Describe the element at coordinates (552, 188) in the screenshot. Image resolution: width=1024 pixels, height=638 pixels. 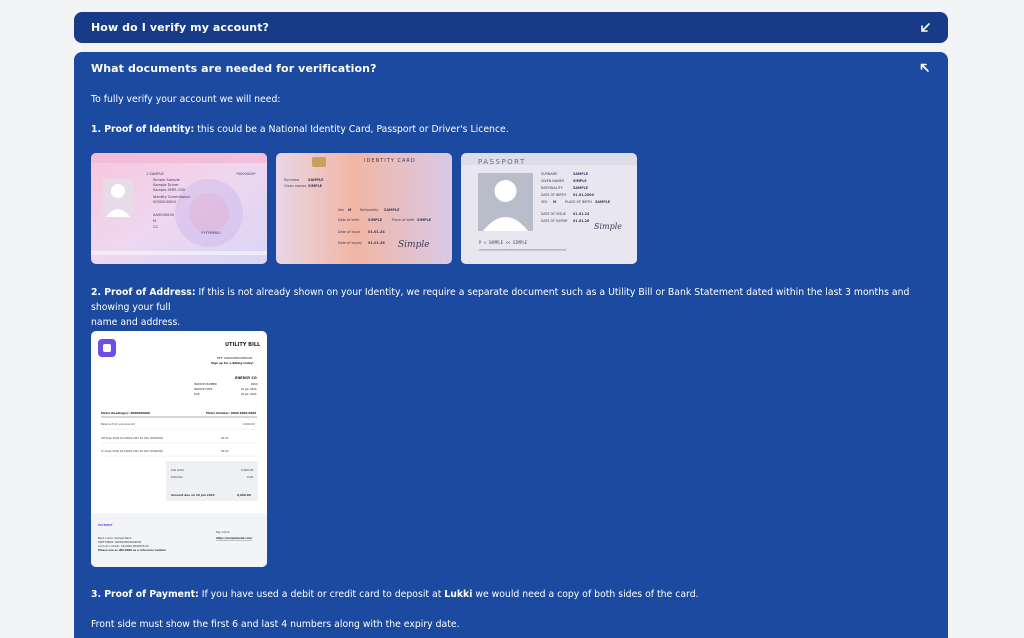
I see `passport-field-label: NATIONALITY` at that location.